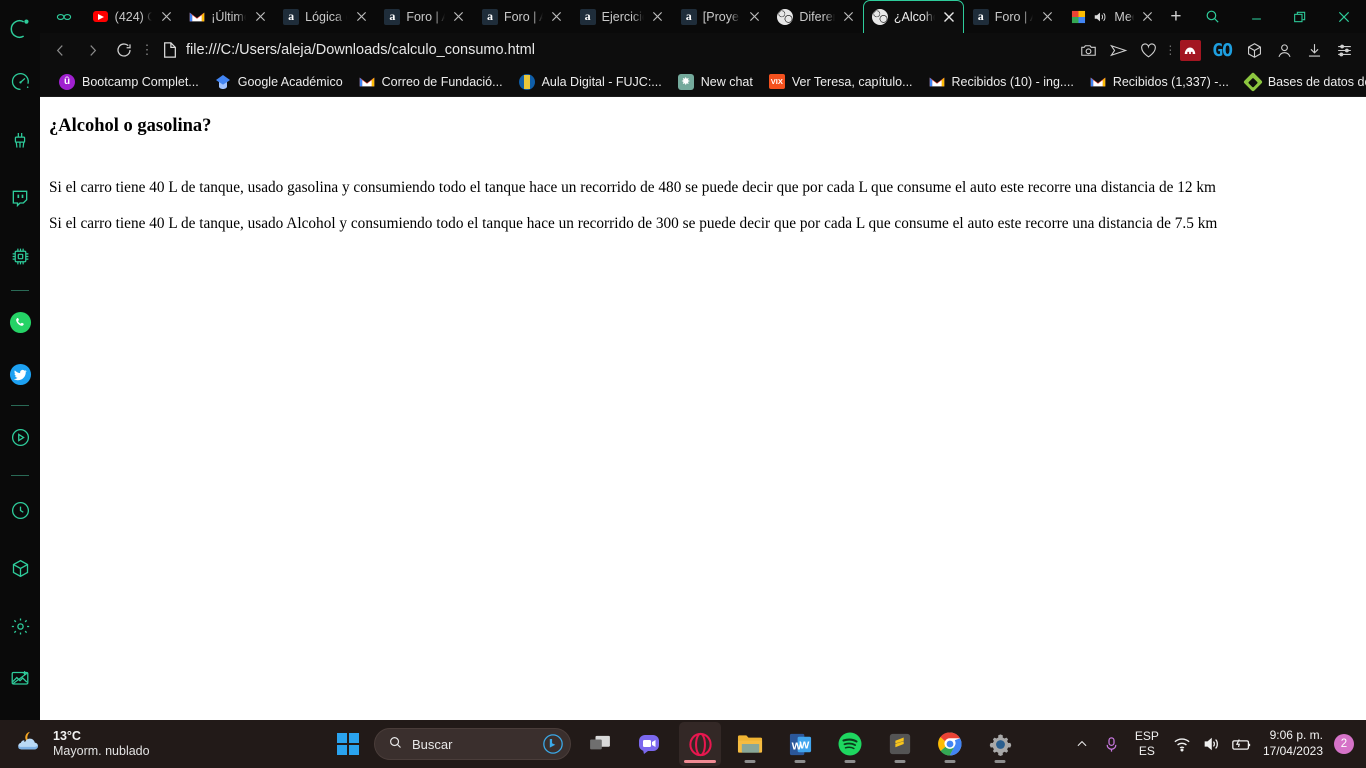  I want to click on tab-audio-icon, so click(1100, 17).